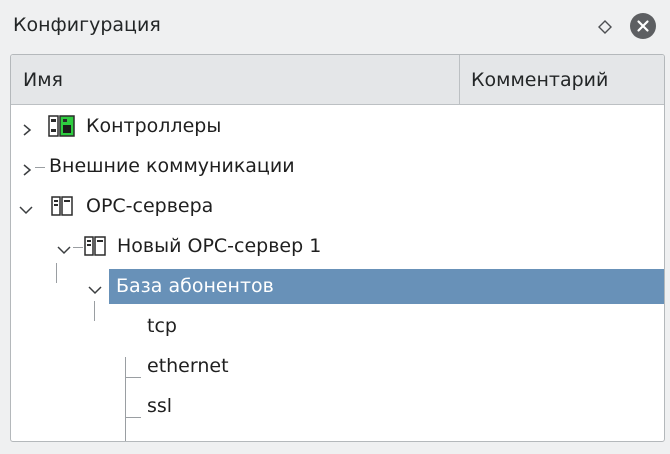 This screenshot has height=454, width=670. What do you see at coordinates (160, 406) in the screenshot?
I see `tree-item-label: ssl` at bounding box center [160, 406].